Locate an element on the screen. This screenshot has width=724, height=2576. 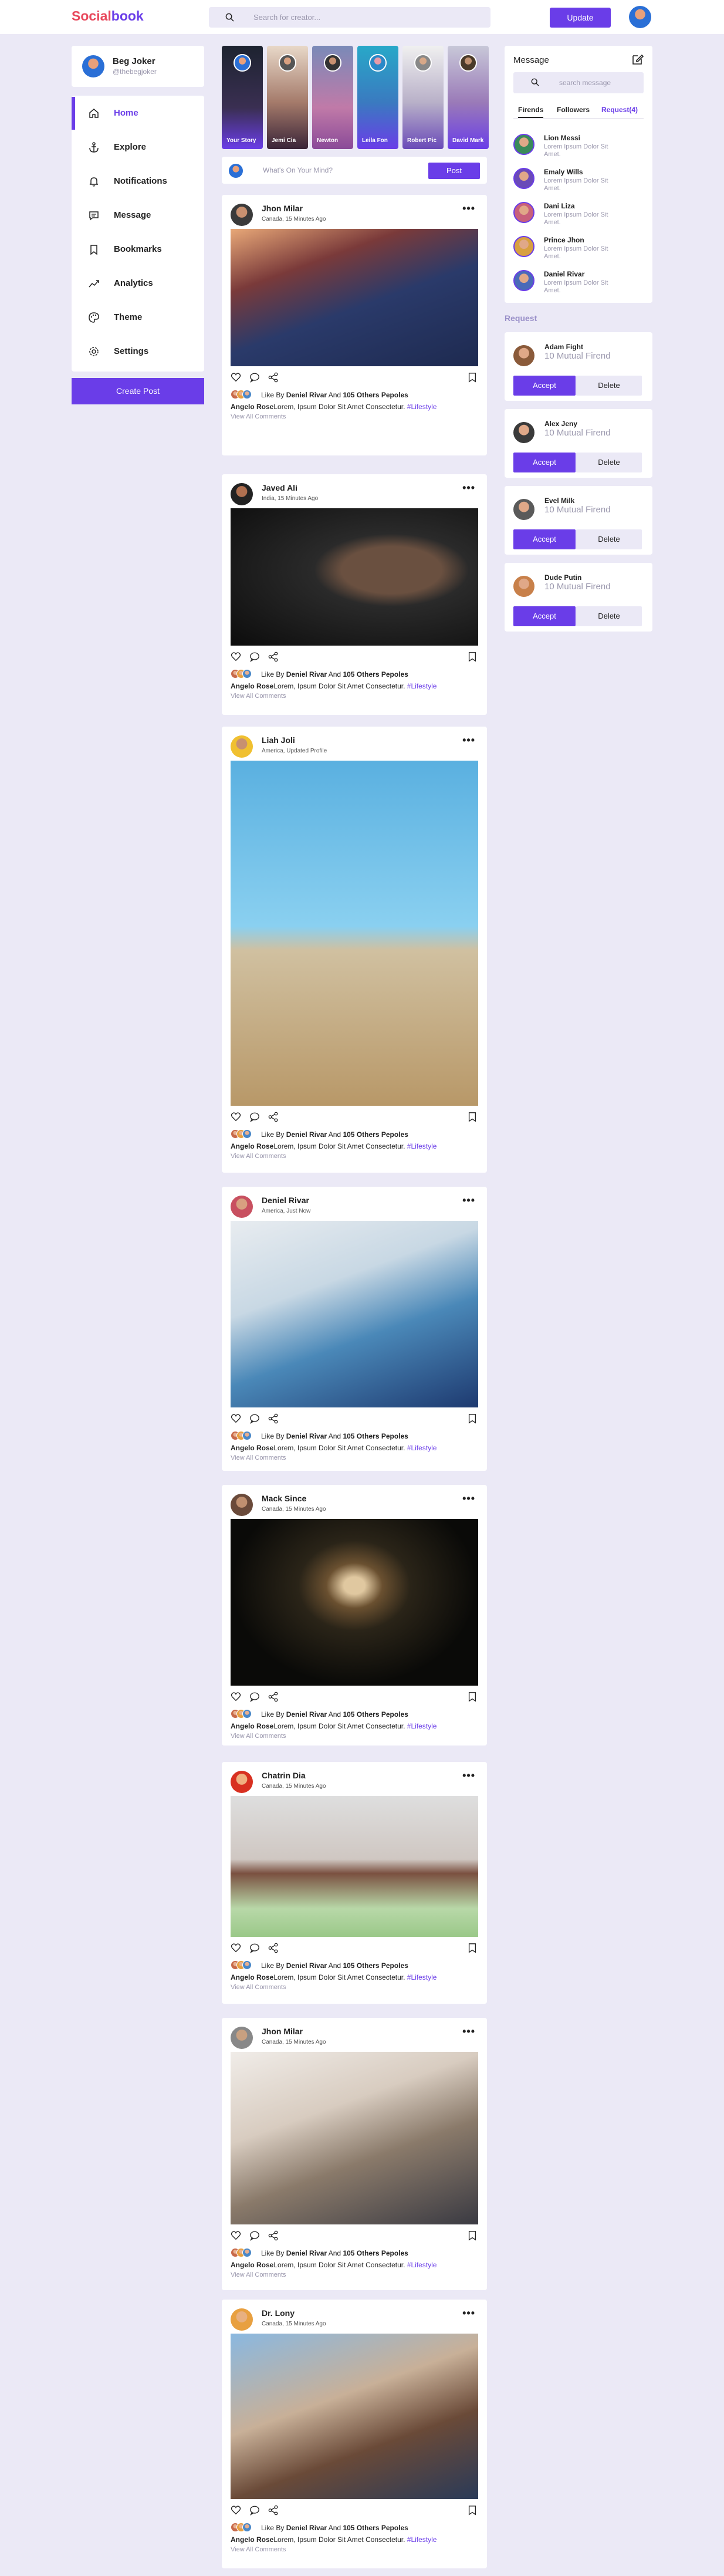
contact-item: Daniel Rivar Lorem Ipsum Dolor Sit Amet. is located at coordinates (578, 283).